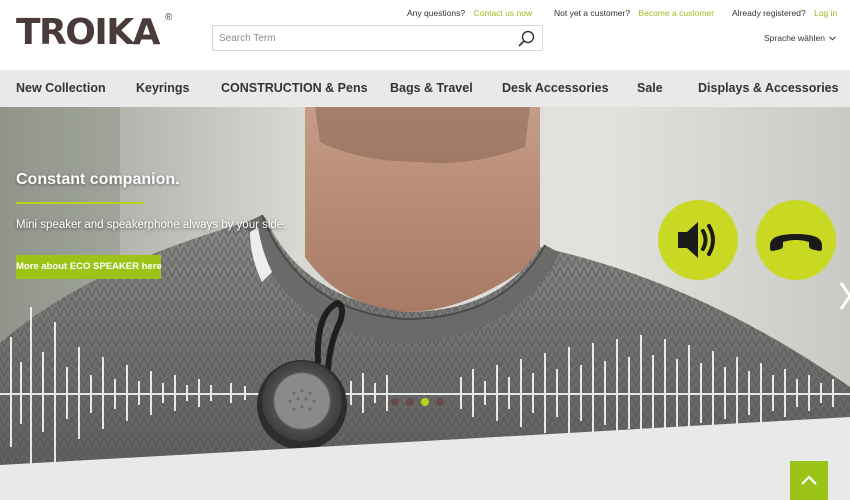 The width and height of the screenshot is (850, 500). I want to click on speaker-volume-icon, so click(696, 240).